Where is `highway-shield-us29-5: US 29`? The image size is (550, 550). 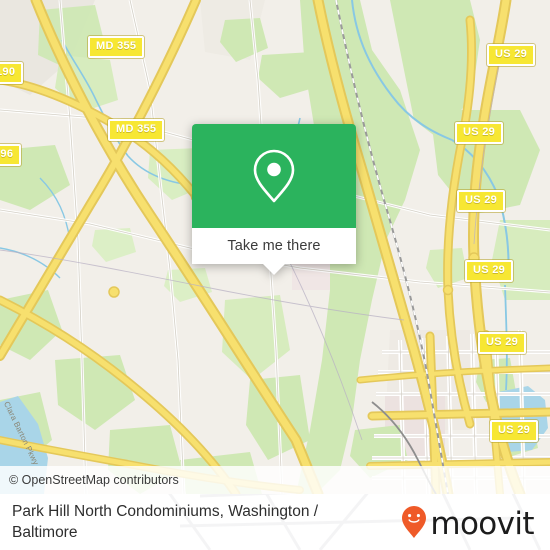
highway-shield-us29-5: US 29 is located at coordinates (502, 343).